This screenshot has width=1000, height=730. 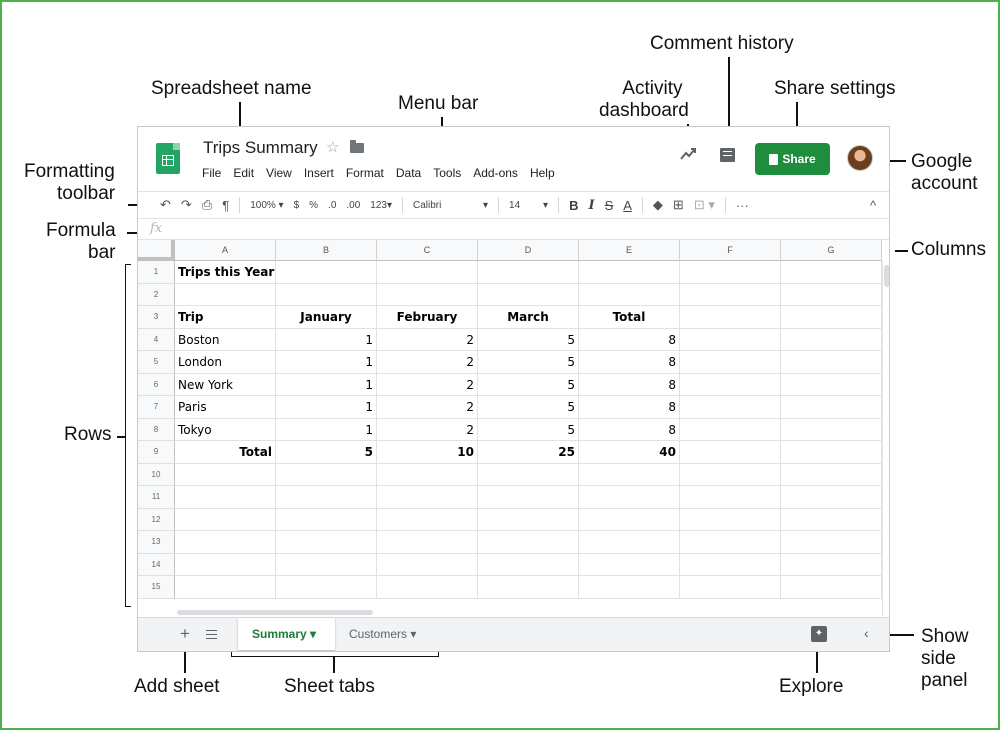 What do you see at coordinates (156, 339) in the screenshot?
I see `row-header: 4` at bounding box center [156, 339].